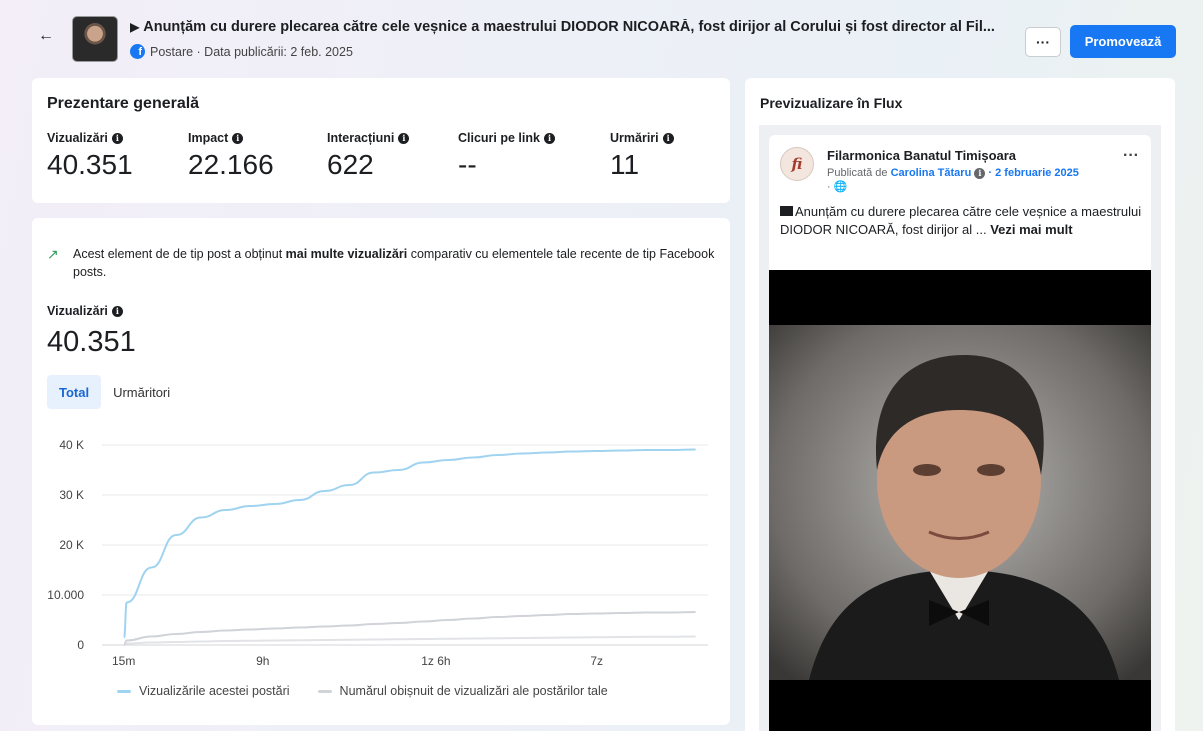  Describe the element at coordinates (95, 39) in the screenshot. I see `post-thumbnail` at that location.